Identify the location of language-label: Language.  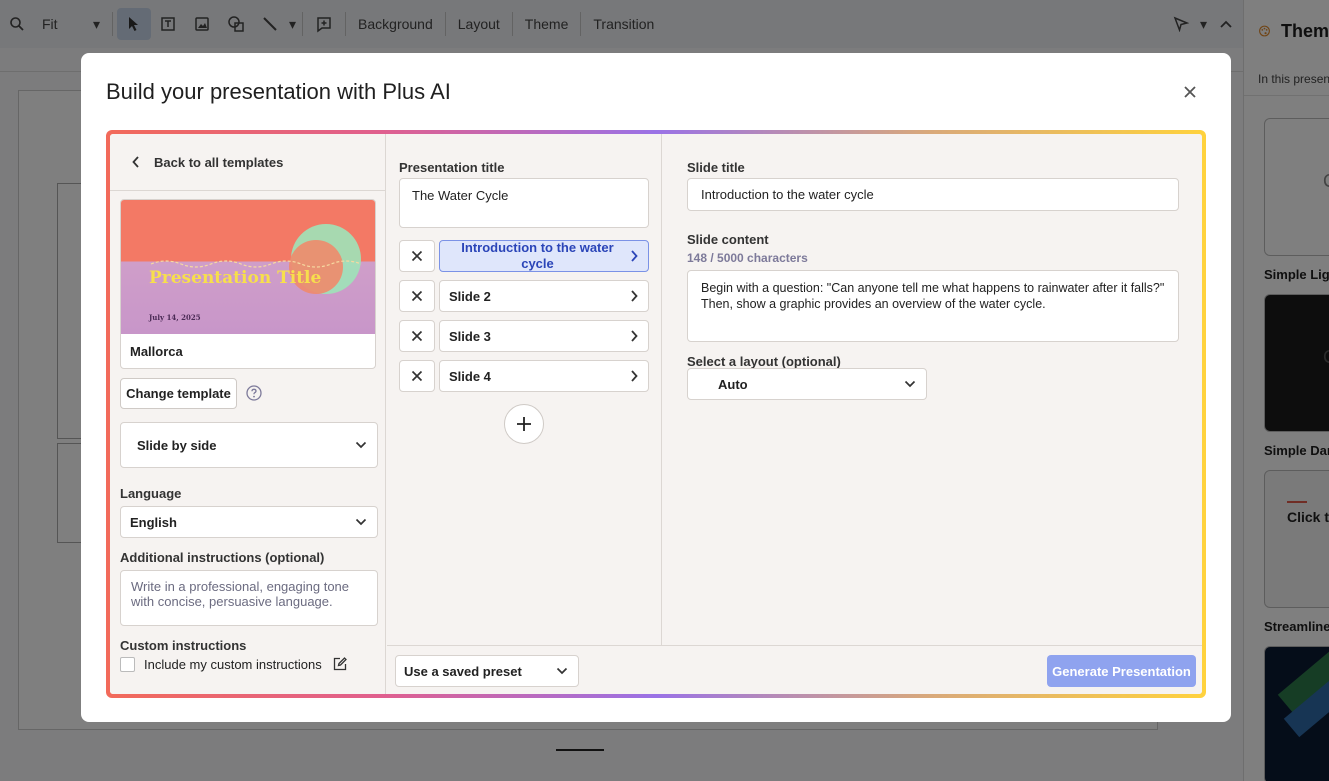
(151, 493).